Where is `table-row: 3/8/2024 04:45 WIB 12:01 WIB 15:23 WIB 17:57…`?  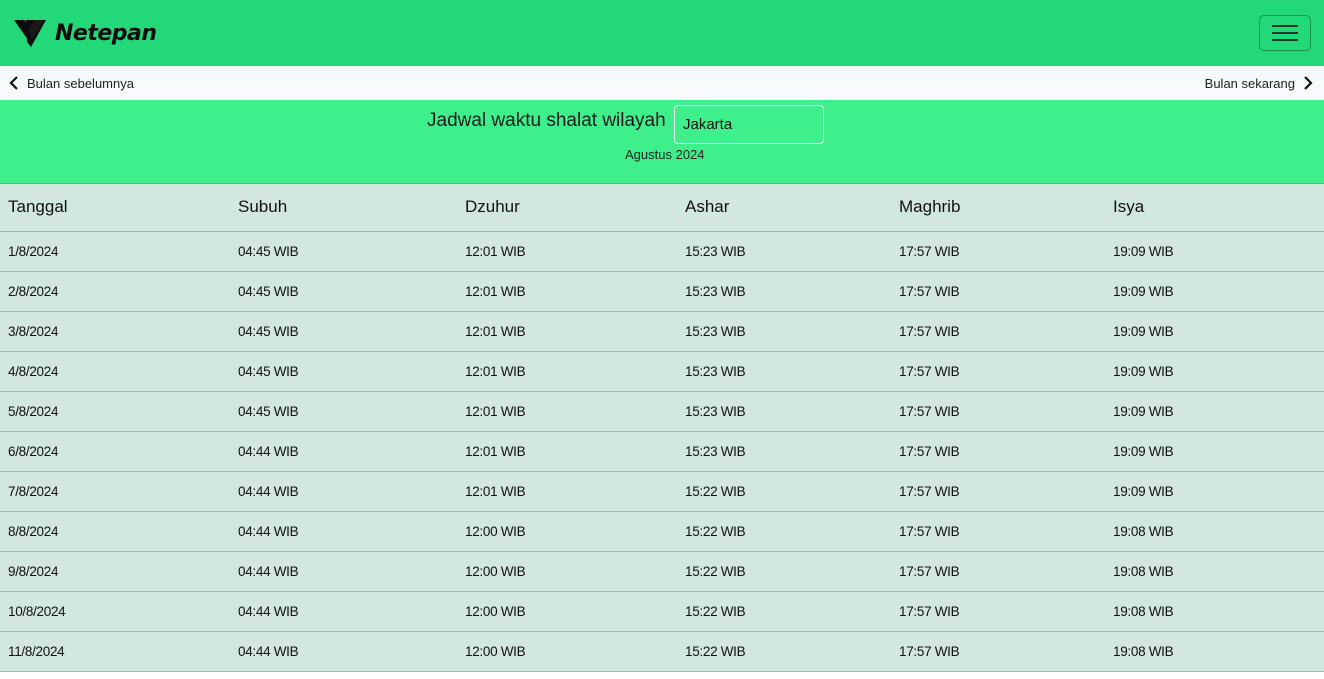 table-row: 3/8/2024 04:45 WIB 12:01 WIB 15:23 WIB 17:57… is located at coordinates (662, 331).